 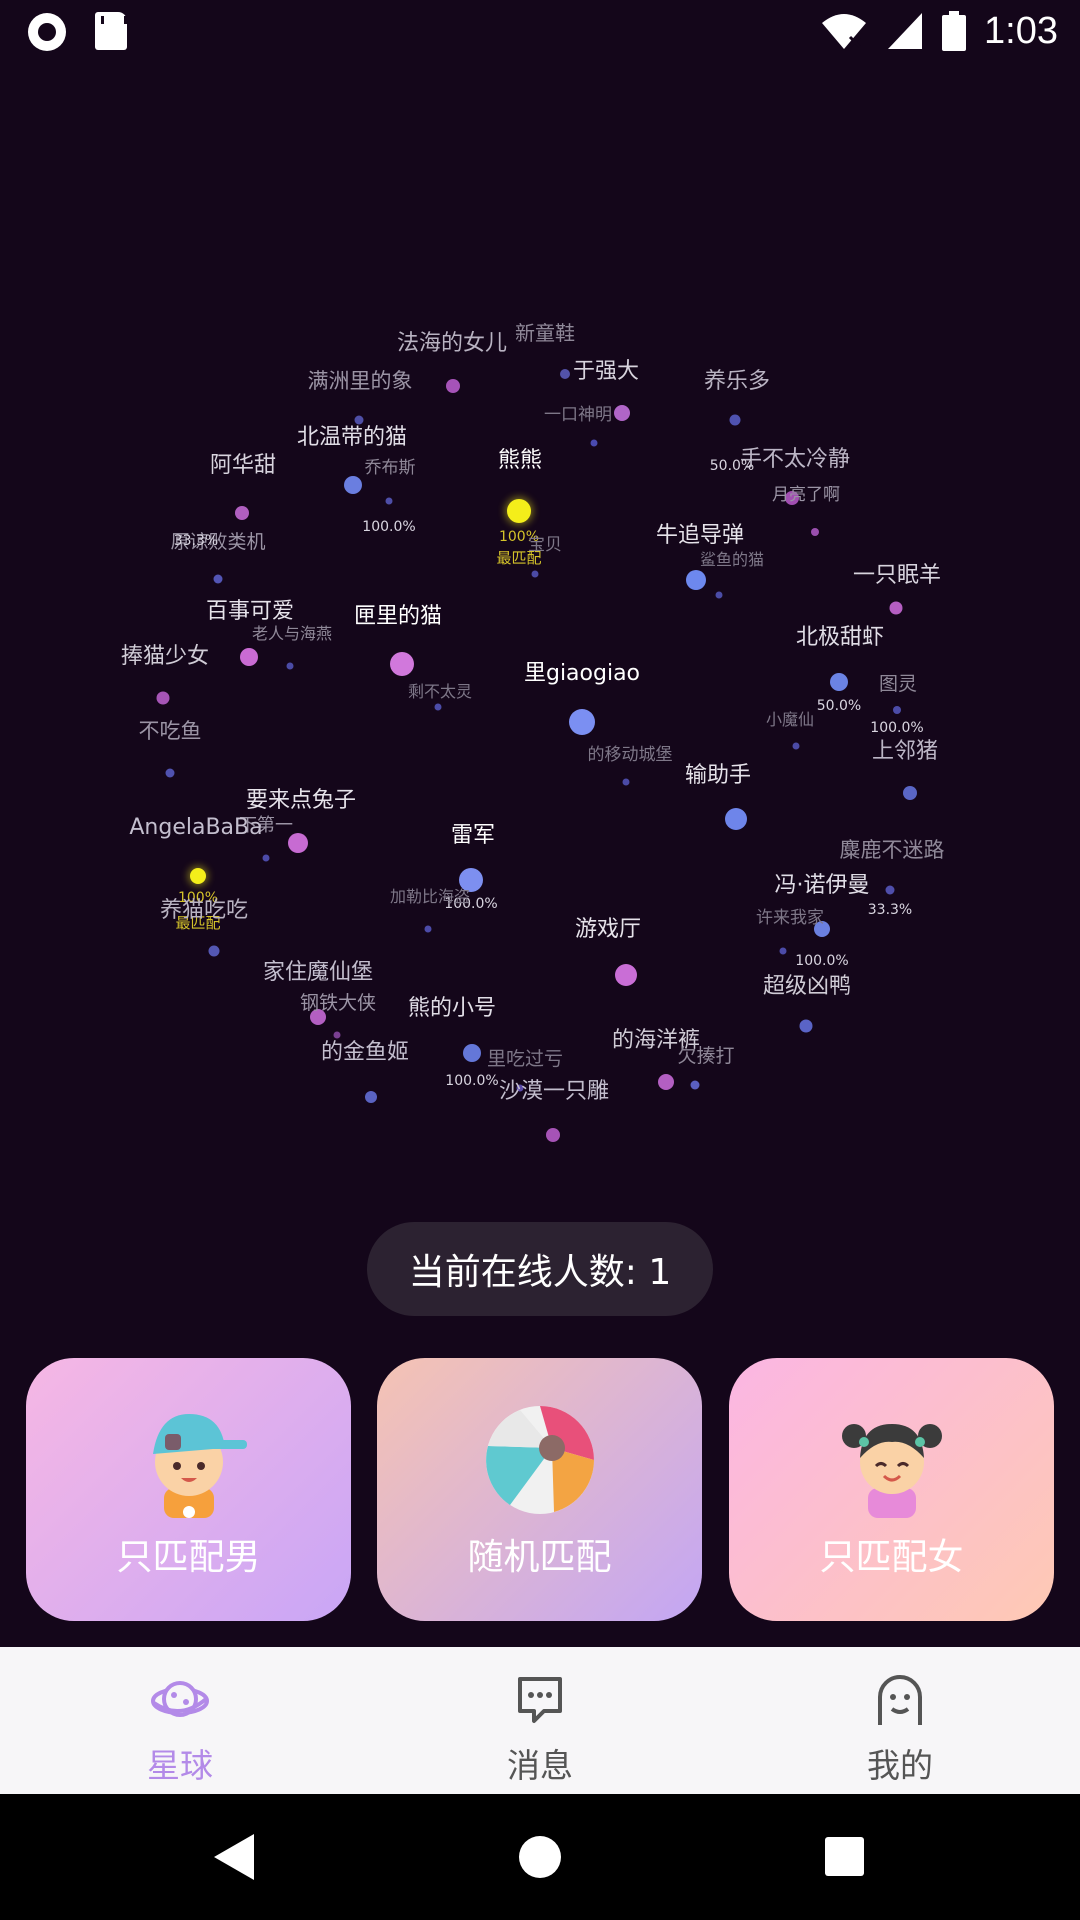 I want to click on match-female-button: 只匹配女, so click(x=891, y=1489).